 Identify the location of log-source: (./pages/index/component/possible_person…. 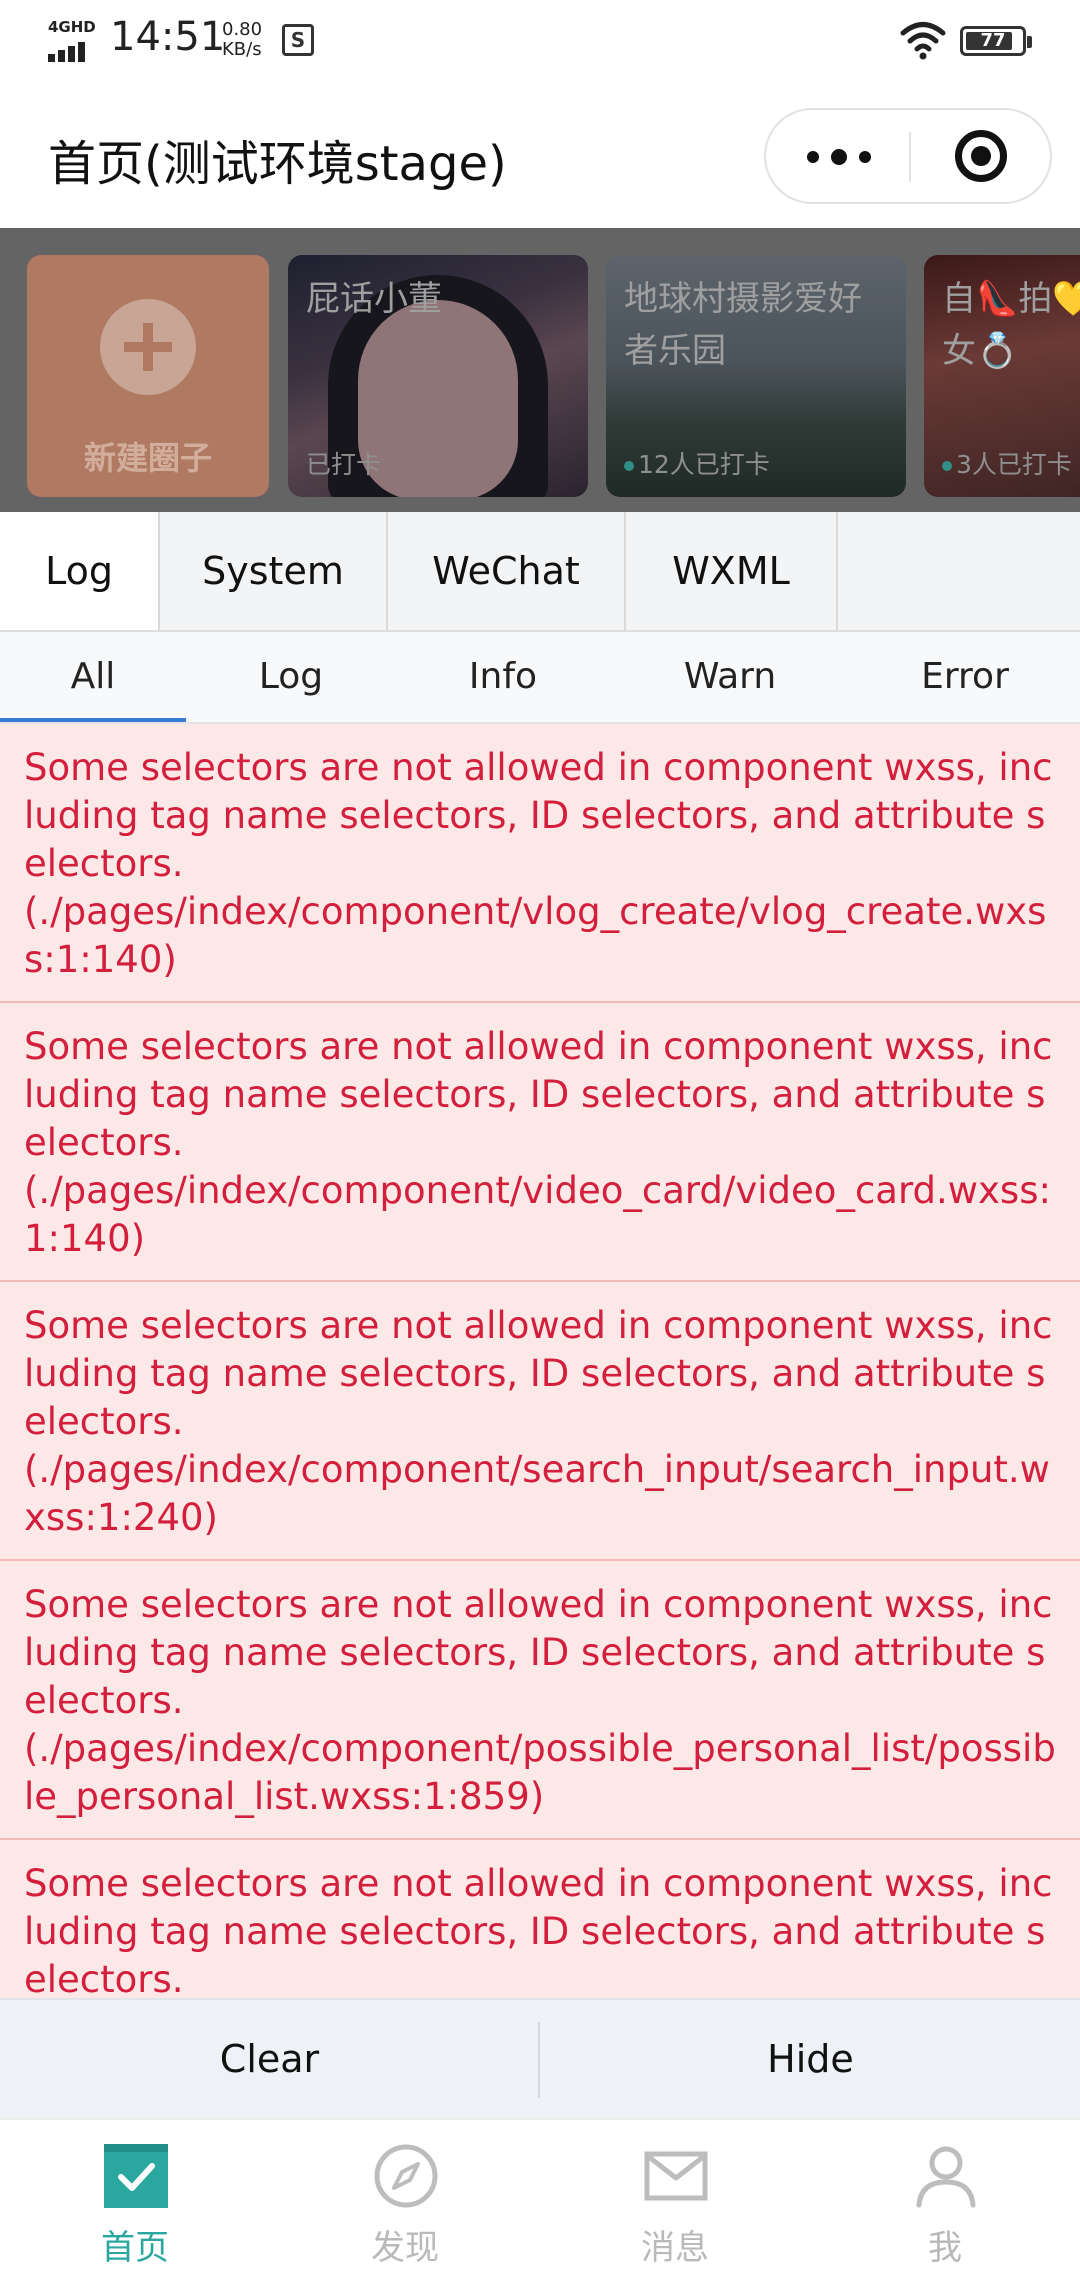
(540, 1772).